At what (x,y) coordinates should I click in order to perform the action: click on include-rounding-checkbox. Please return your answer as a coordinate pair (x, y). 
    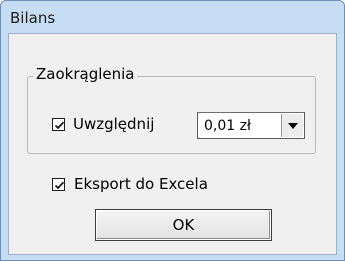
    Looking at the image, I should click on (58, 124).